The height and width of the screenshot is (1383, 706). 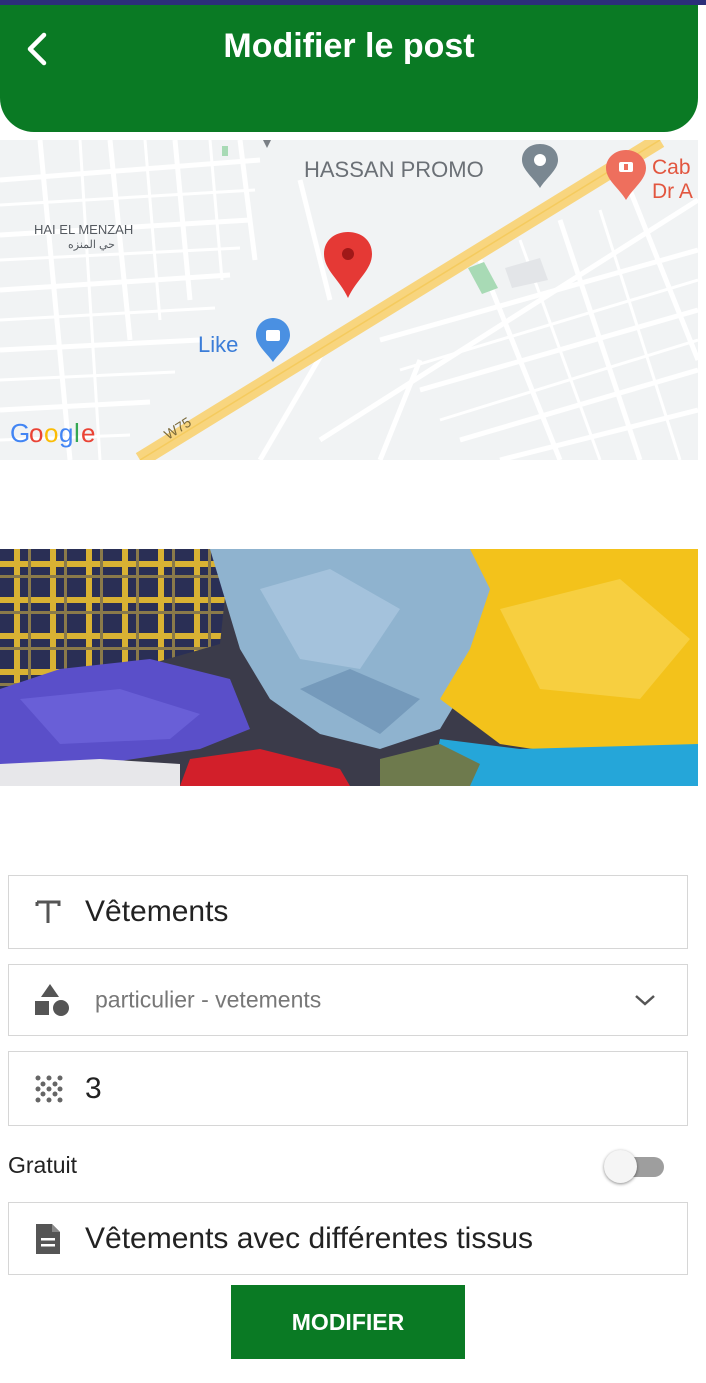 I want to click on quantity-value: 3, so click(x=93, y=1088).